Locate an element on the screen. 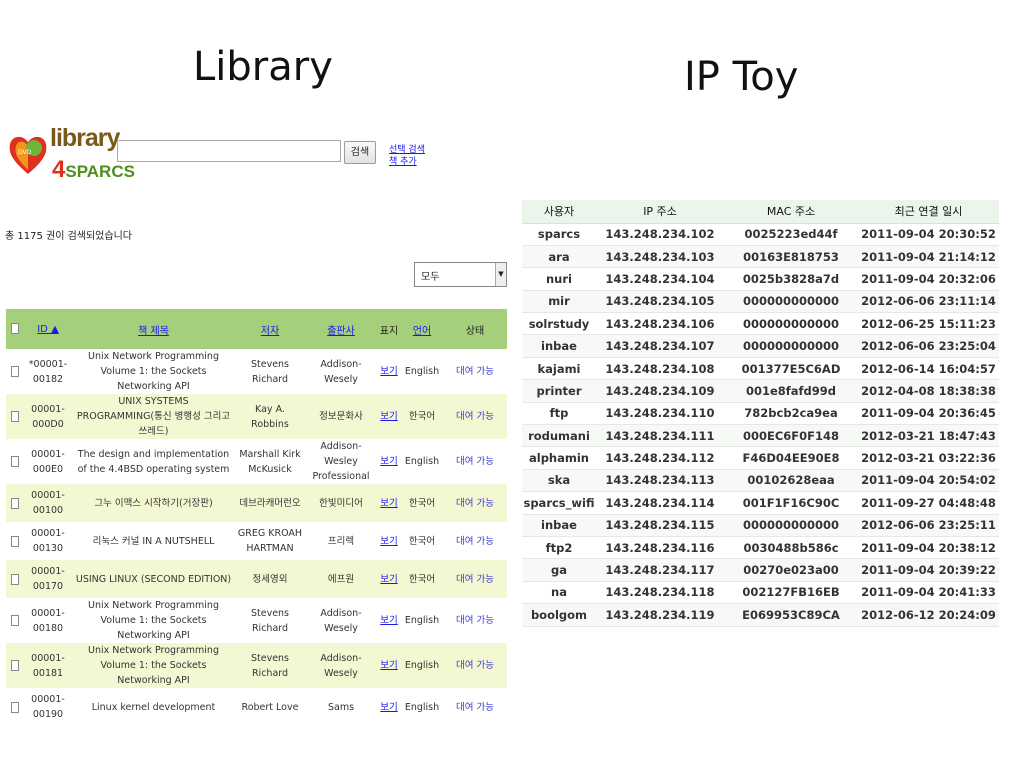  col-publisher: 출판사 is located at coordinates (341, 329).